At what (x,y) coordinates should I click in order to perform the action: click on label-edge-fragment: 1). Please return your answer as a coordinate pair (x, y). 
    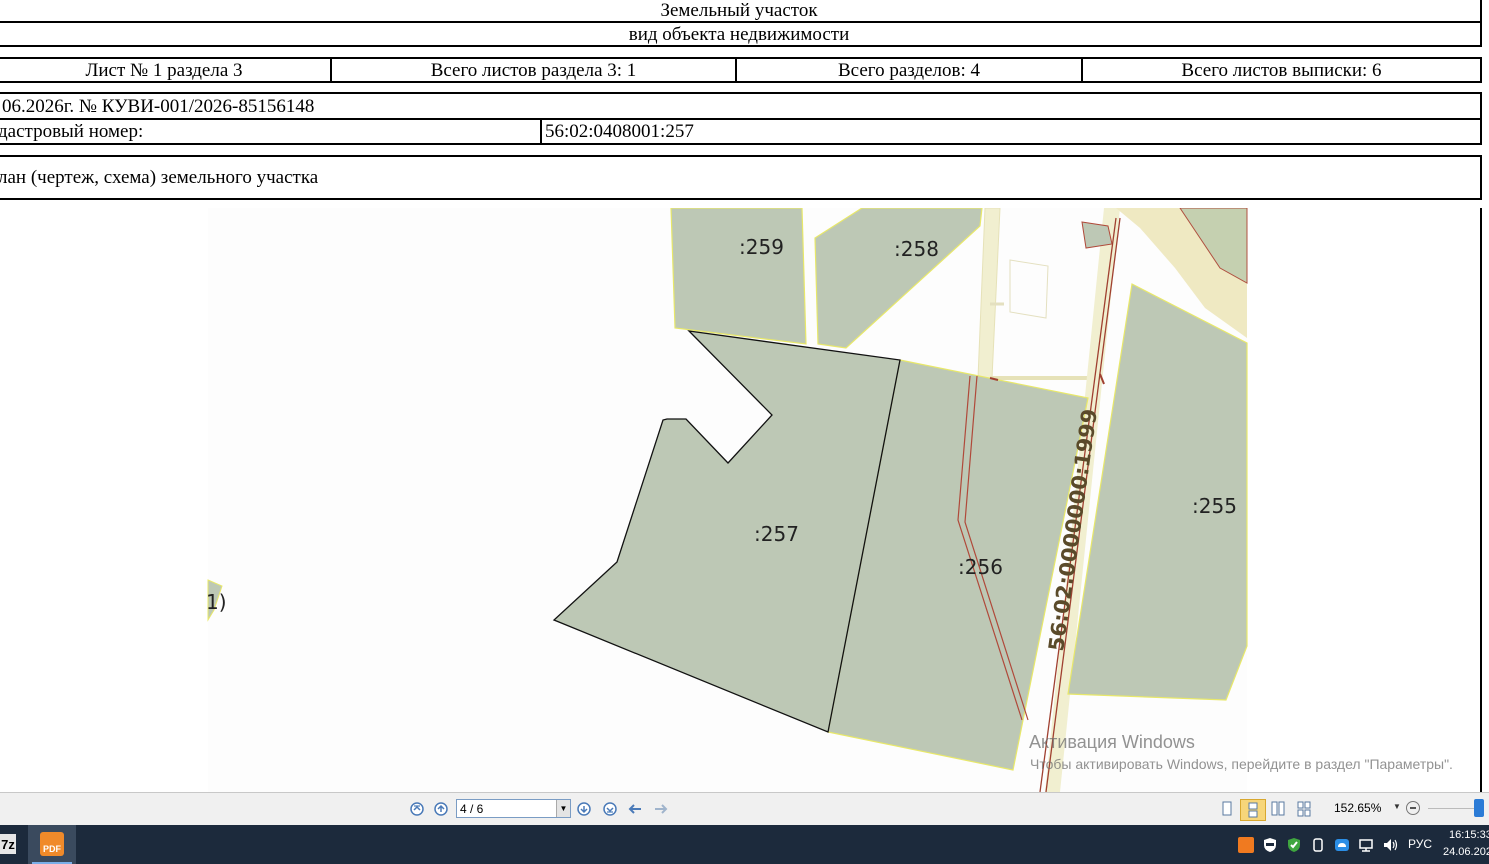
    Looking at the image, I should click on (216, 602).